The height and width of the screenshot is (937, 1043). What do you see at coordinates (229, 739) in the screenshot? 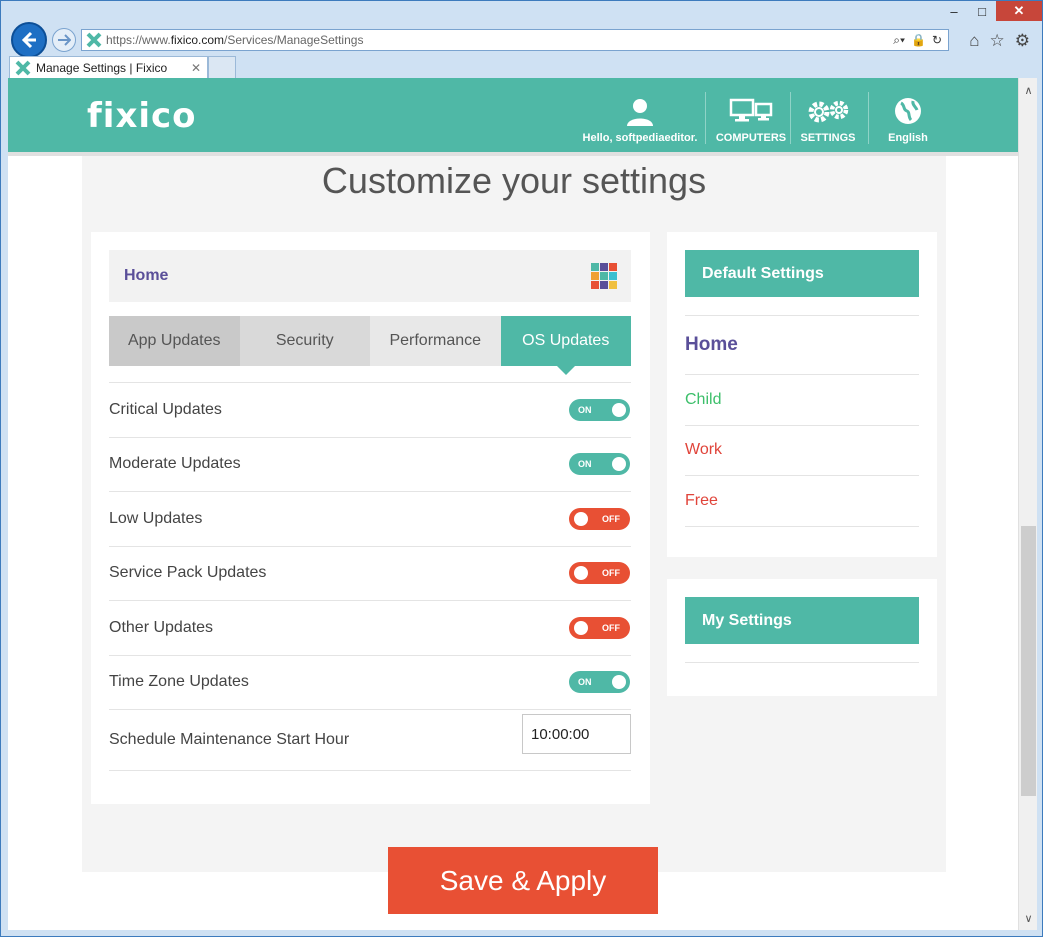
I see `maintenance-label: Schedule Maintenance Start Hour` at bounding box center [229, 739].